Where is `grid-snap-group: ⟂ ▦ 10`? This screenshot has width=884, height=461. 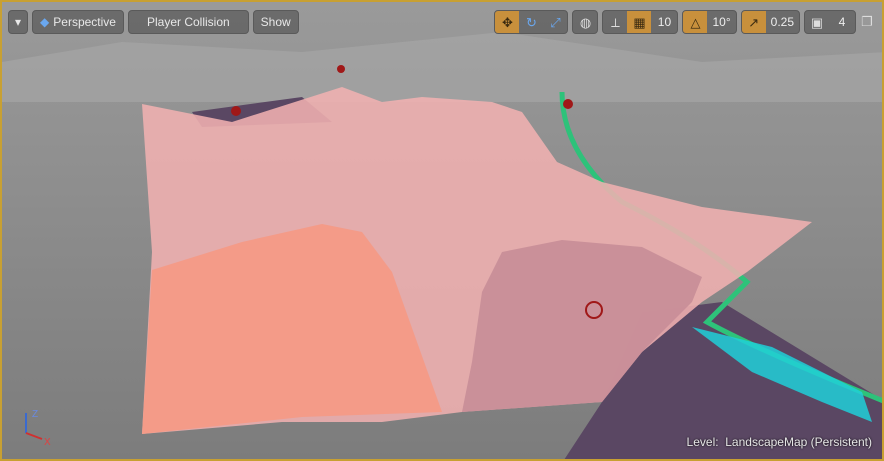
grid-snap-group: ⟂ ▦ 10 is located at coordinates (640, 21).